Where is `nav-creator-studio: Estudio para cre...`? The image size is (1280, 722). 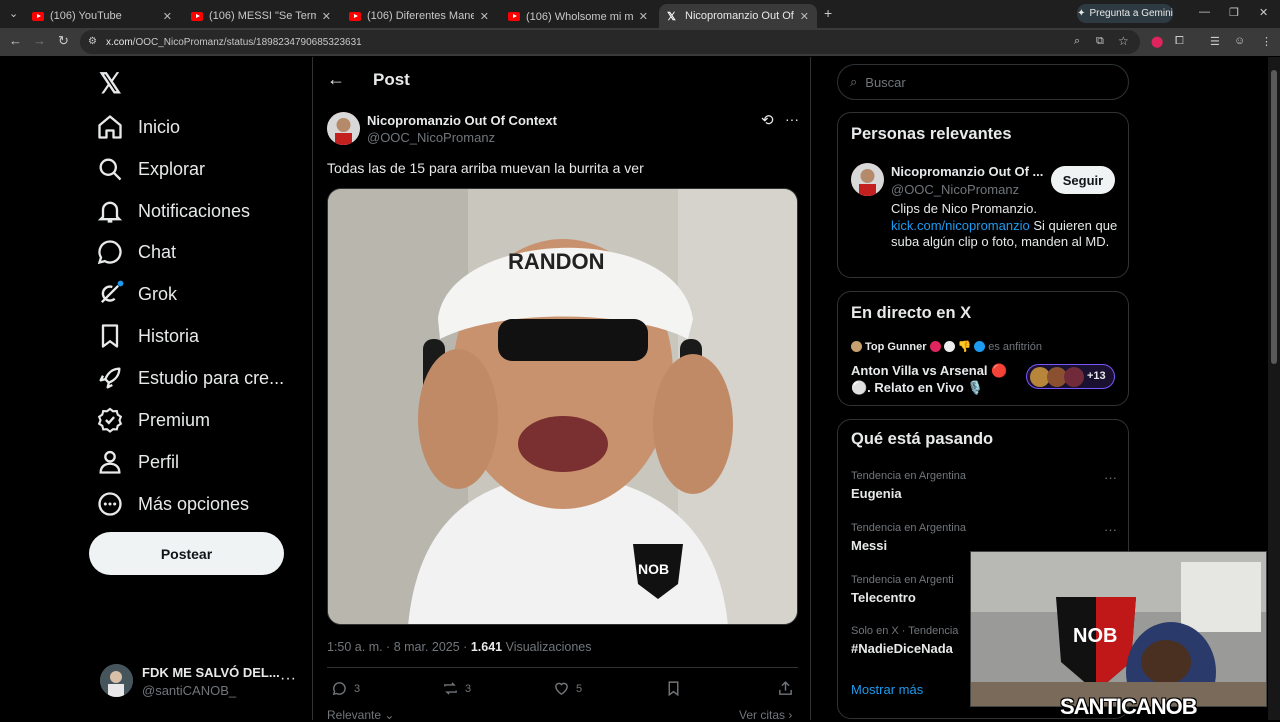 nav-creator-studio: Estudio para cre... is located at coordinates (190, 378).